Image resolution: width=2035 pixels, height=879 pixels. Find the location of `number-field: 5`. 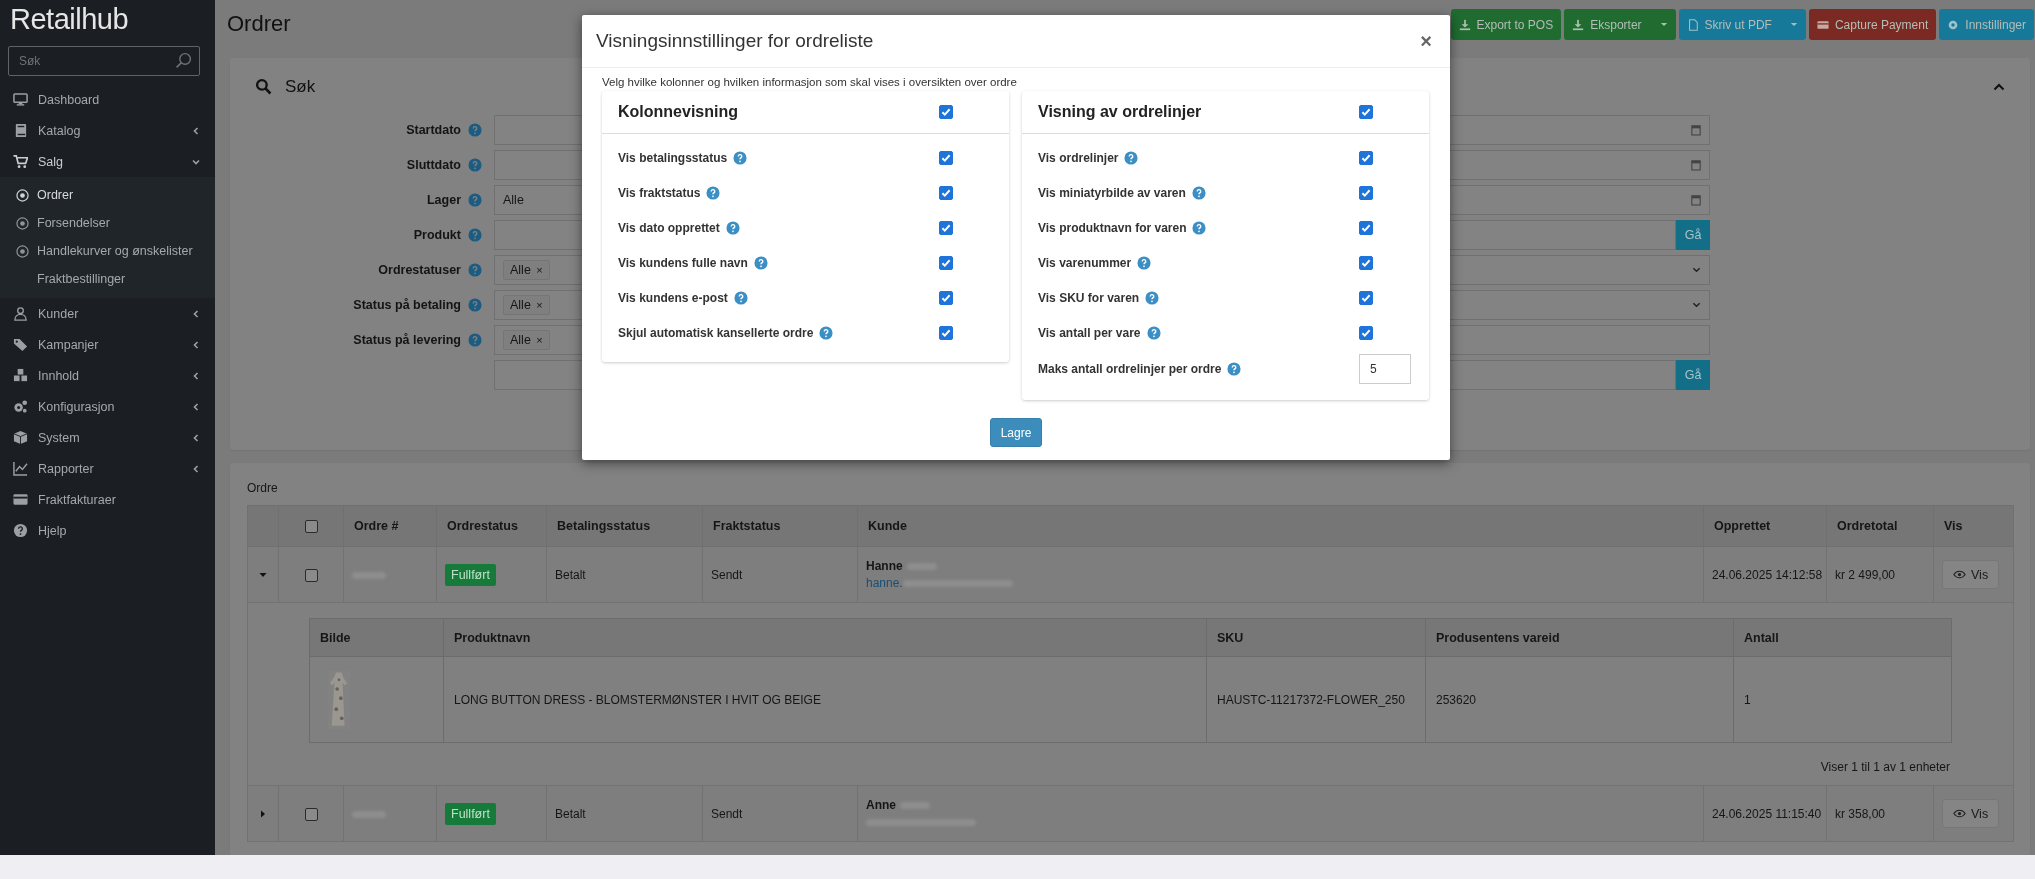

number-field: 5 is located at coordinates (1385, 369).